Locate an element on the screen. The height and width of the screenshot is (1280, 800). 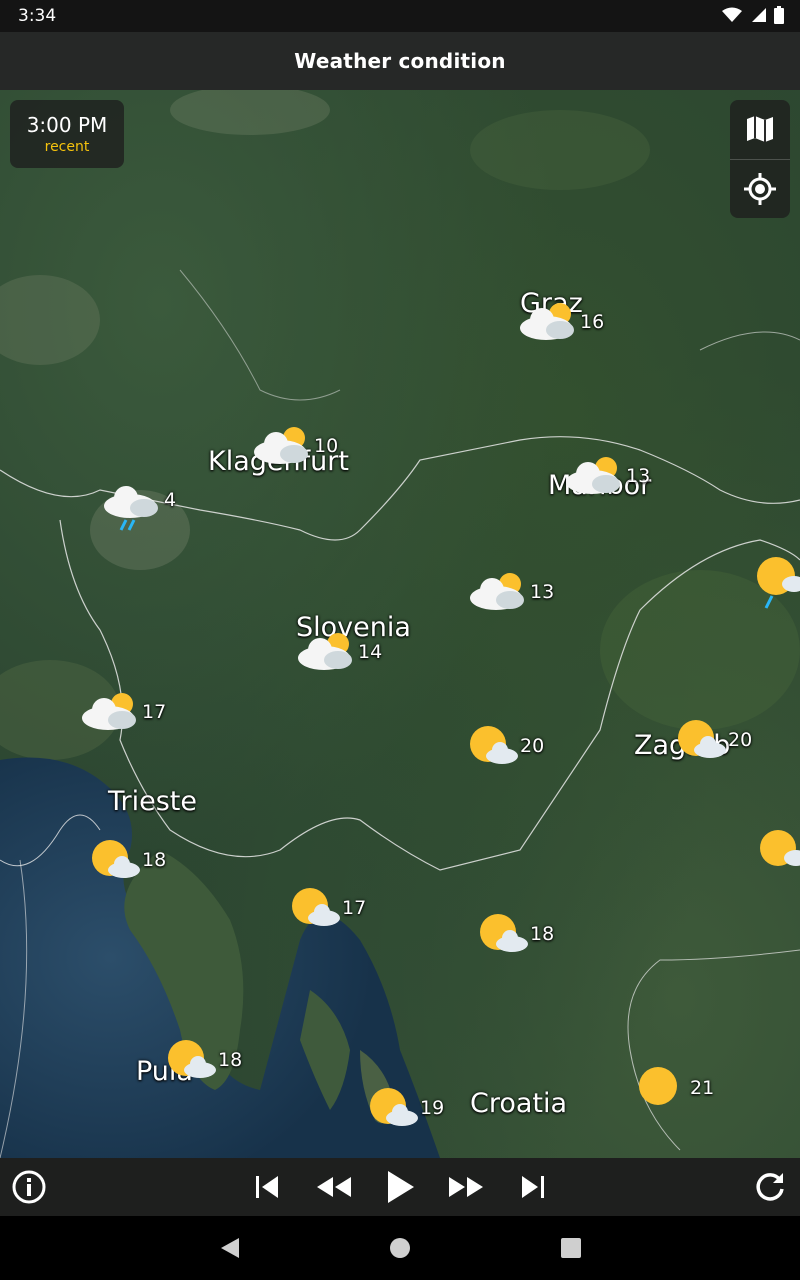
back-icon is located at coordinates (230, 1248).